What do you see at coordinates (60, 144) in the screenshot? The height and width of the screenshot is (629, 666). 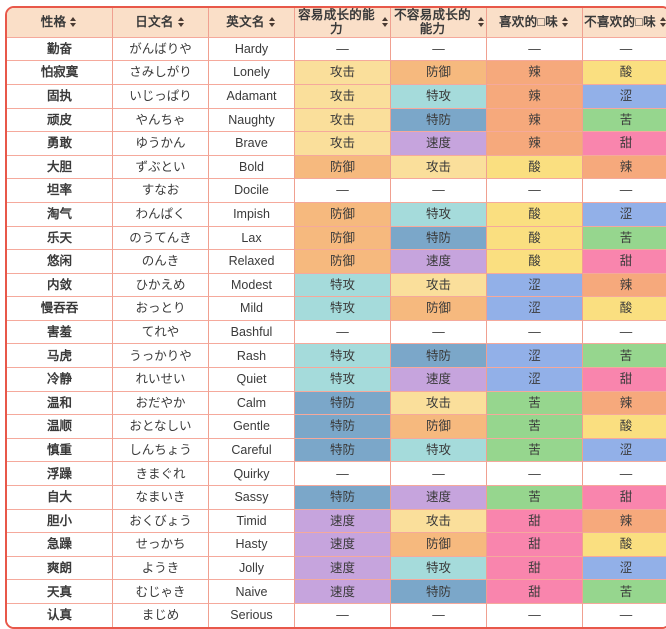 I see `cell-nature-name: 勇敢` at bounding box center [60, 144].